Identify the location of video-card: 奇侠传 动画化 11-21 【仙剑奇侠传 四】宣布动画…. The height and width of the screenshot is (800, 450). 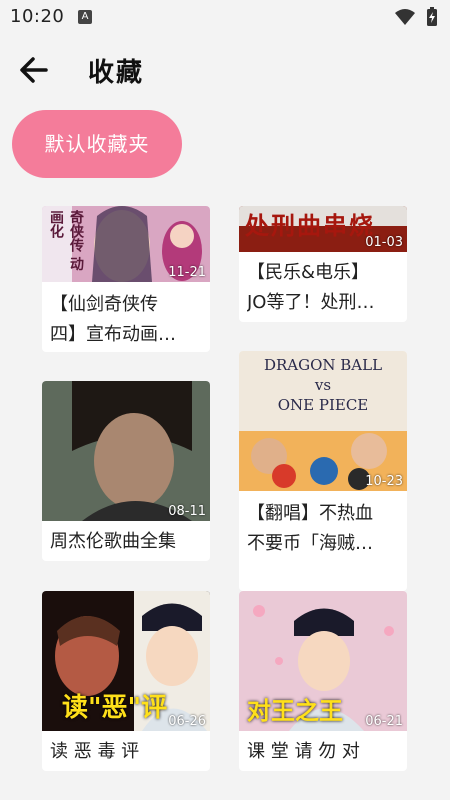
(126, 279).